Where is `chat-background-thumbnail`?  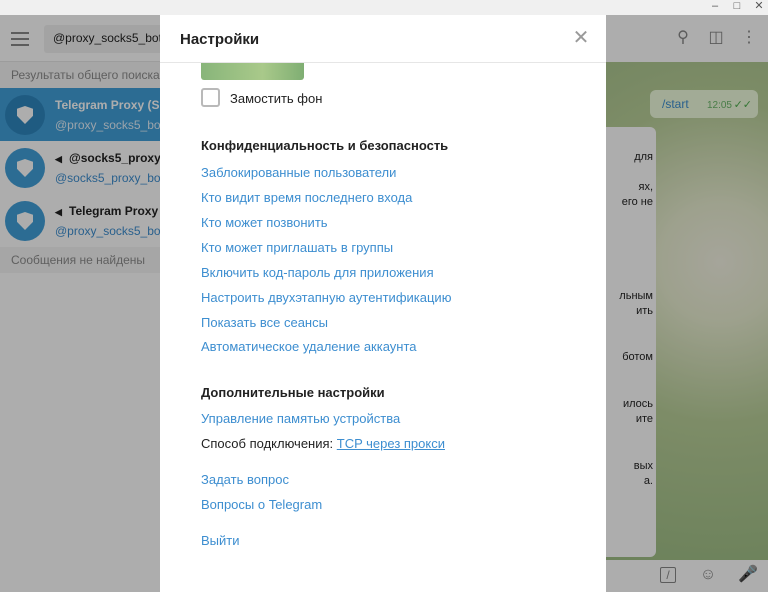
chat-background-thumbnail is located at coordinates (252, 71).